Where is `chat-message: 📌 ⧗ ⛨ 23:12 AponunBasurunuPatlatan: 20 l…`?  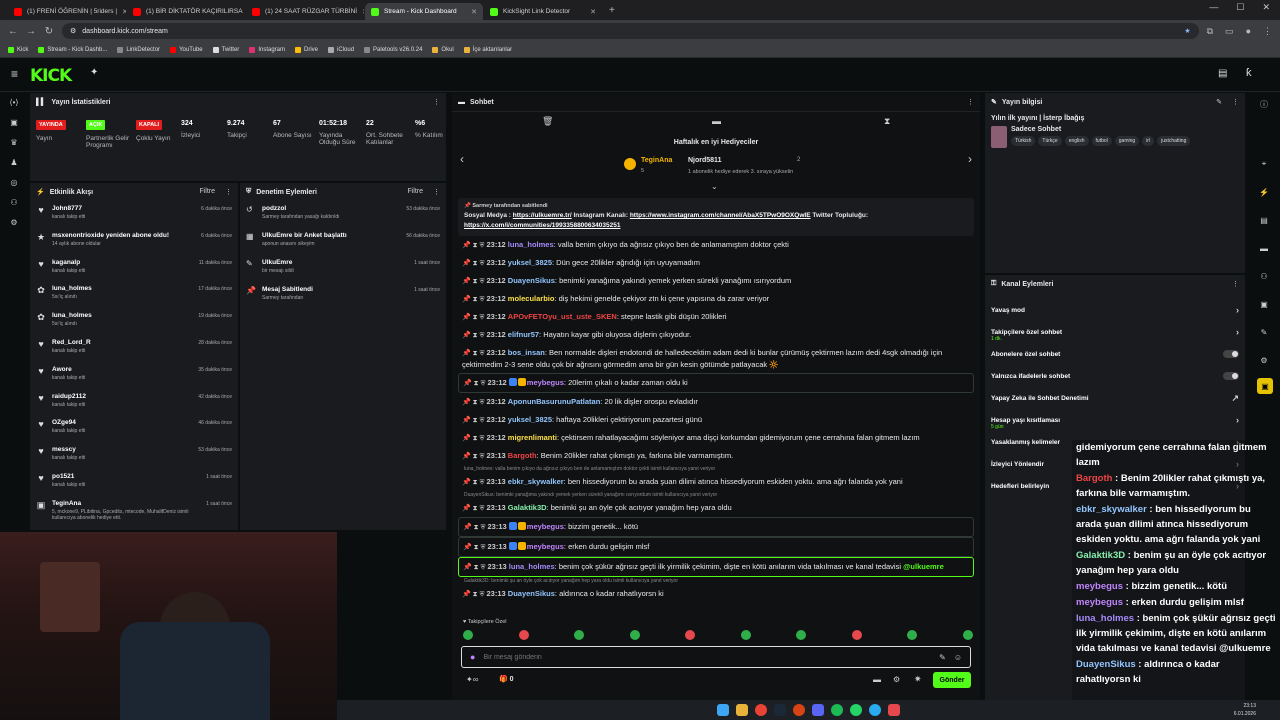 chat-message: 📌 ⧗ ⛨ 23:12 AponunBasurunuPatlatan: 20 l… is located at coordinates (716, 402).